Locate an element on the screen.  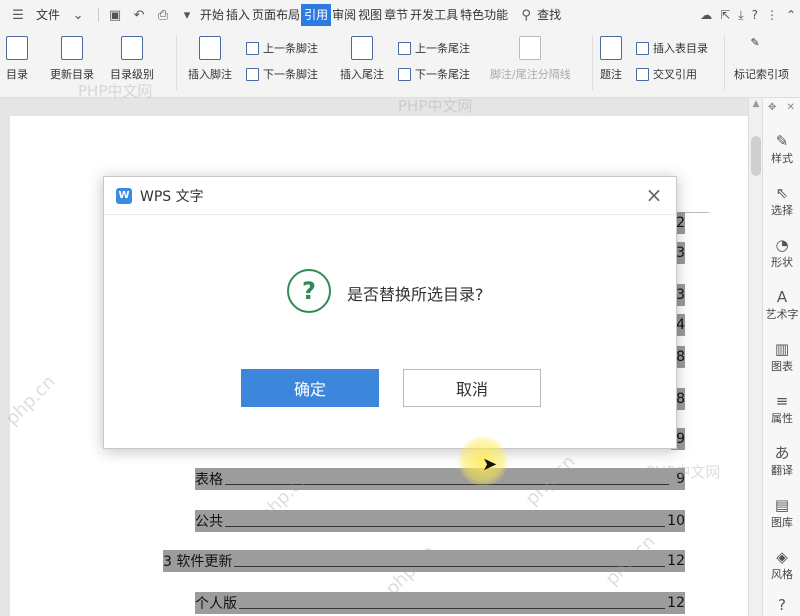
footnote-icon is located at coordinates (210, 48).